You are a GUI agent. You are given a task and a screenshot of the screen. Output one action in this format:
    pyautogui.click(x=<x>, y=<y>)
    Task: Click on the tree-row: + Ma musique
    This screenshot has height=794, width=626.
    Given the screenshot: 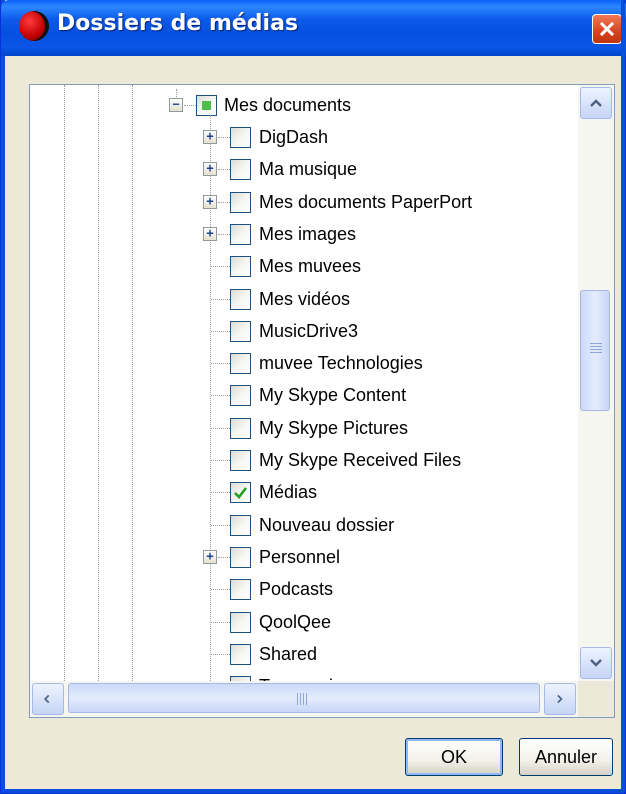 What is the action you would take?
    pyautogui.click(x=304, y=169)
    